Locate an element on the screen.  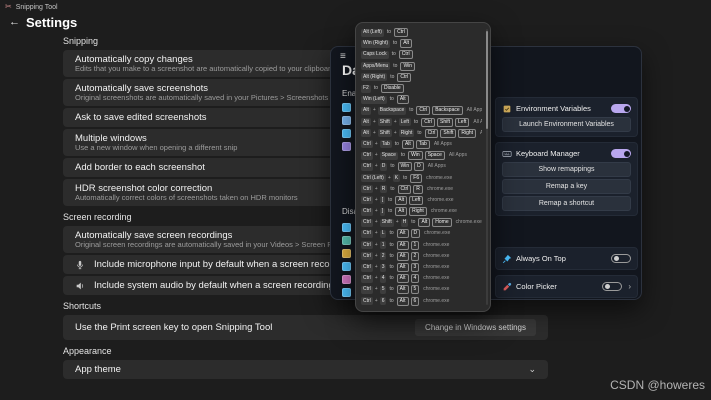
target-key-chip: Left is located at coordinates (416, 200).